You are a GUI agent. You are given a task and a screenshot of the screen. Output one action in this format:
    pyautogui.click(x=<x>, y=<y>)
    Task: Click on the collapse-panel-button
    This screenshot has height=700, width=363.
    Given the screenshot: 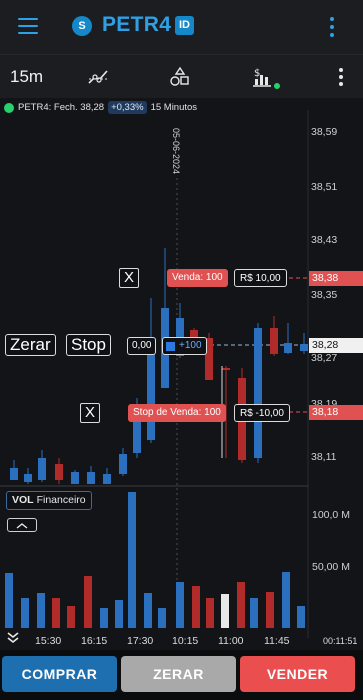 What is the action you would take?
    pyautogui.click(x=22, y=525)
    